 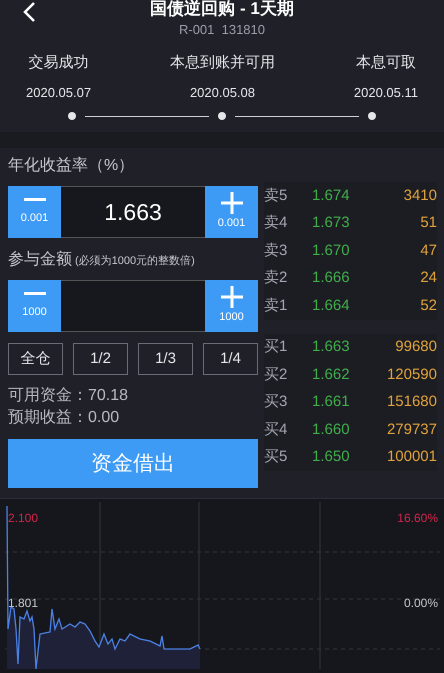 What do you see at coordinates (133, 306) in the screenshot?
I see `amount-field` at bounding box center [133, 306].